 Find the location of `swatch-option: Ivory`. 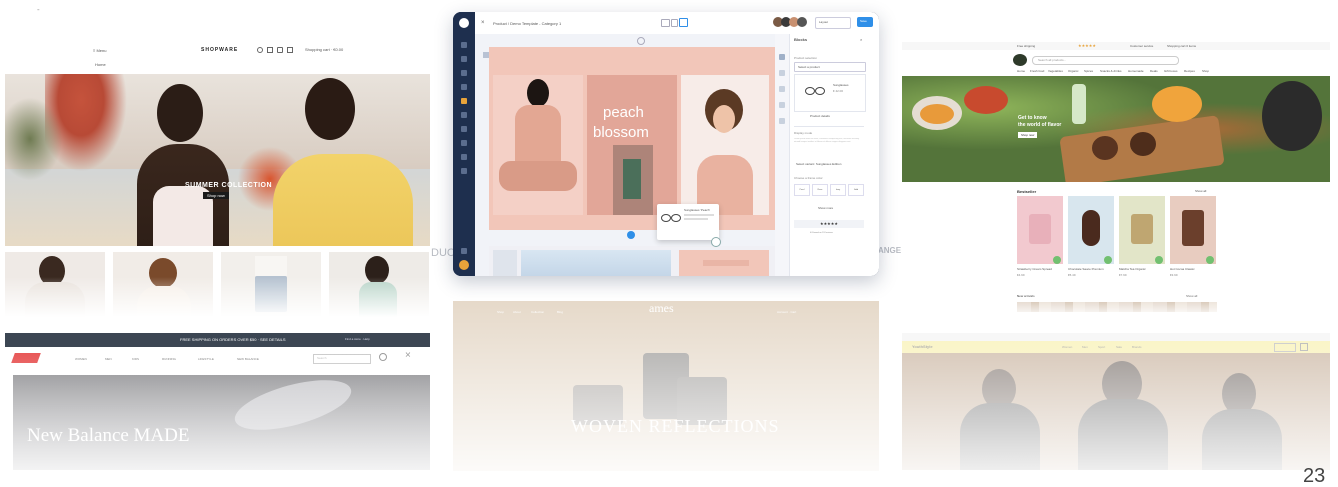

swatch-option: Ivory is located at coordinates (838, 190).